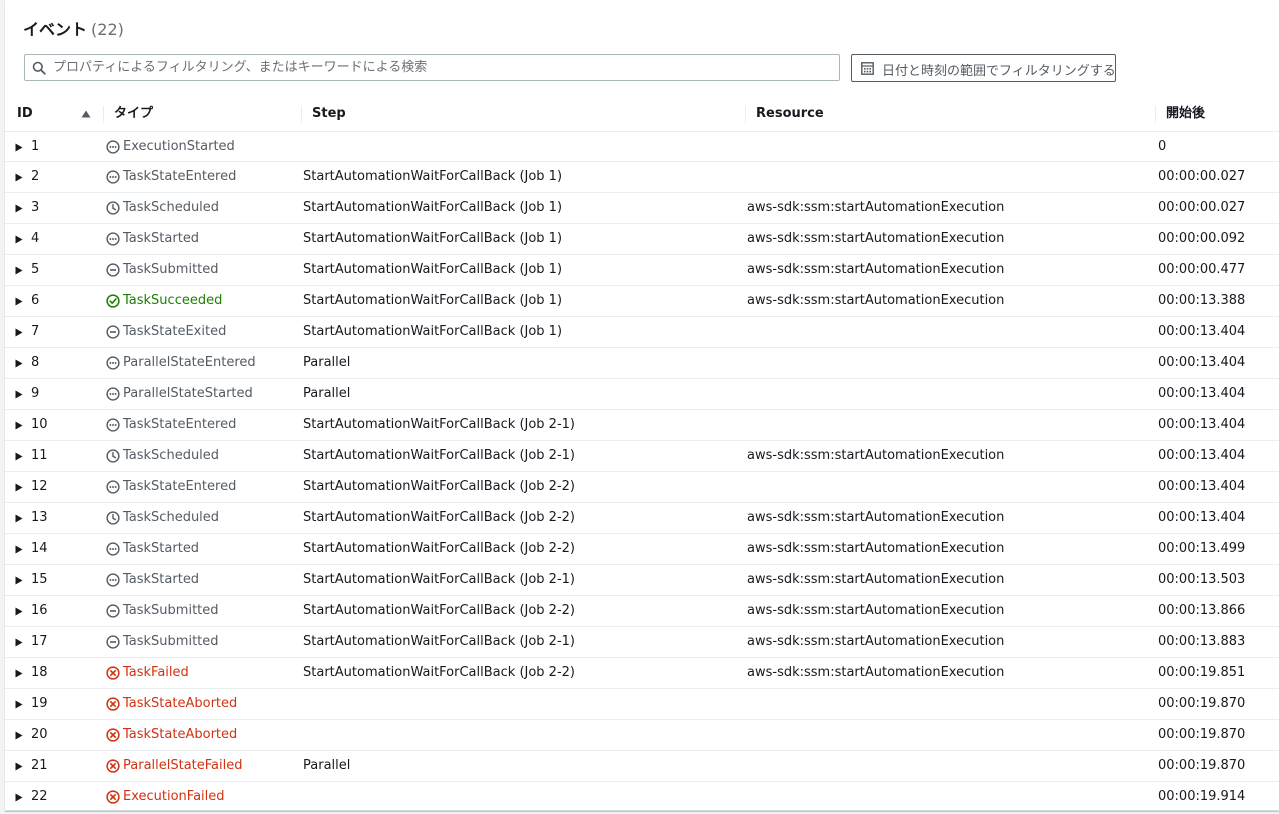  Describe the element at coordinates (161, 238) in the screenshot. I see `event-type-label: TaskStarted` at that location.